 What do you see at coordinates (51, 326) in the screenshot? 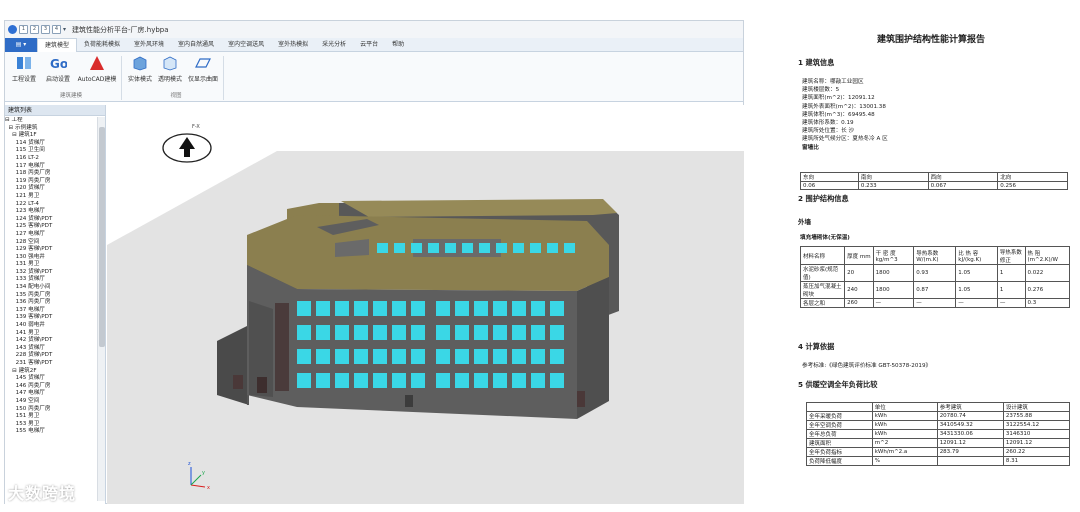
I see `tree-item: 140 弱电井` at bounding box center [51, 326].